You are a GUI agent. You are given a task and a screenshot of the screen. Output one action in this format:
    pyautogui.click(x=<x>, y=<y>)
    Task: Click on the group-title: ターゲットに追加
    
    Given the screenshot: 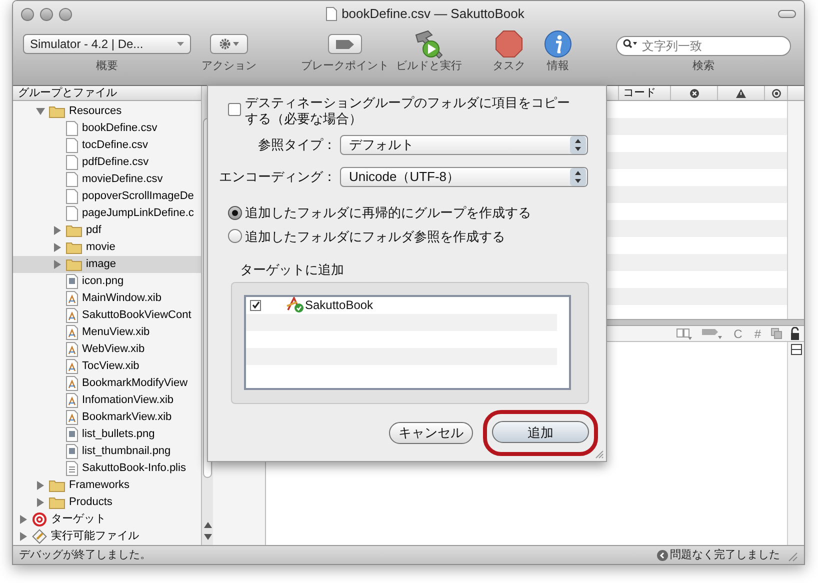 What is the action you would take?
    pyautogui.click(x=292, y=270)
    